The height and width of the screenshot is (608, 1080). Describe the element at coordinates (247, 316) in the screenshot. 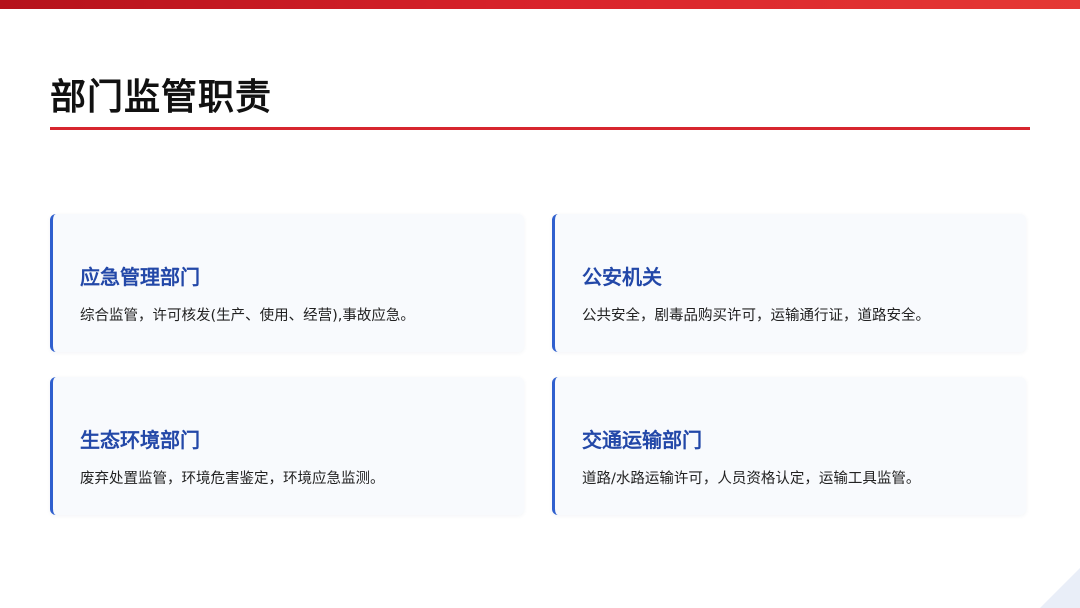

I see `card-description: 综合监管，许可核发(生产、使用、经营),事故应急。` at that location.